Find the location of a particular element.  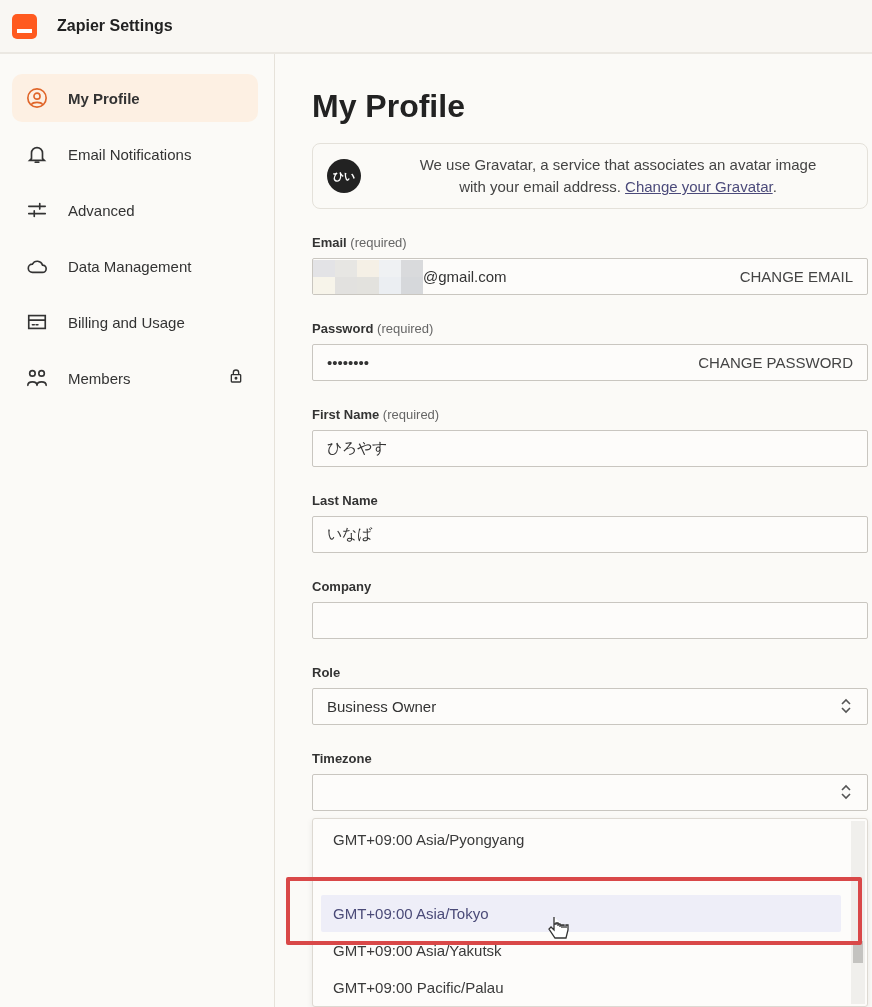

sidebar-item: Advanced is located at coordinates (135, 210).